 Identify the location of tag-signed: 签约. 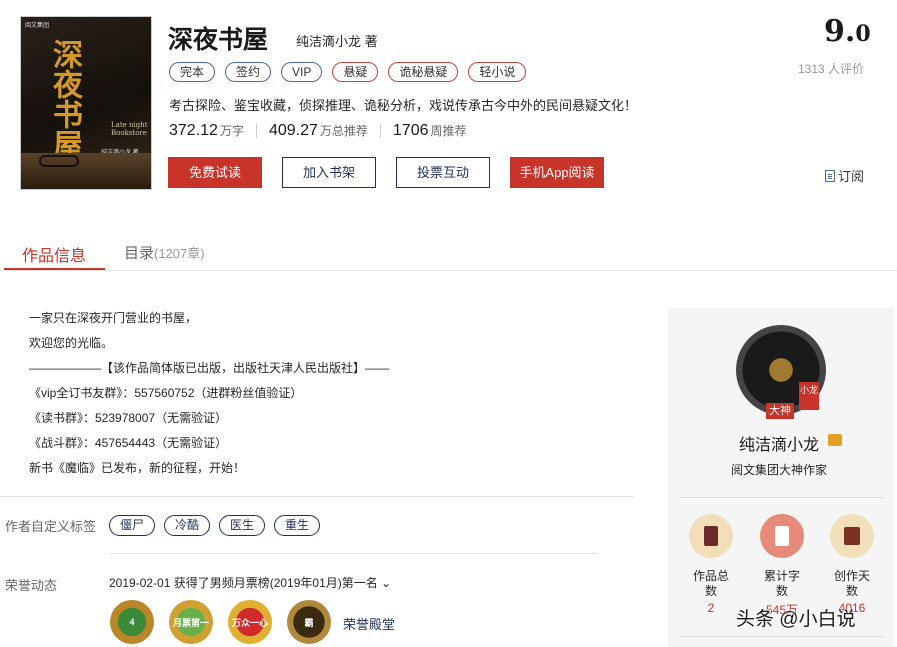
(248, 72).